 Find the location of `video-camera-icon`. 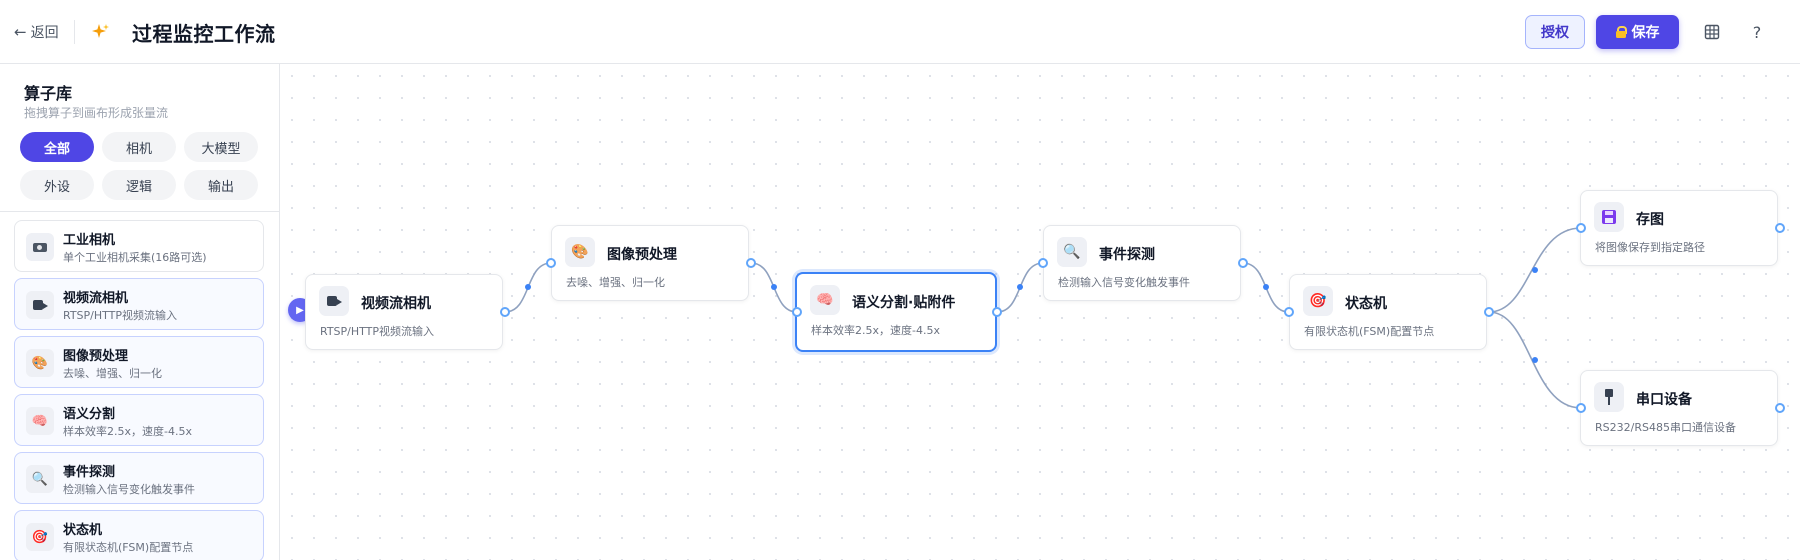

video-camera-icon is located at coordinates (40, 305).